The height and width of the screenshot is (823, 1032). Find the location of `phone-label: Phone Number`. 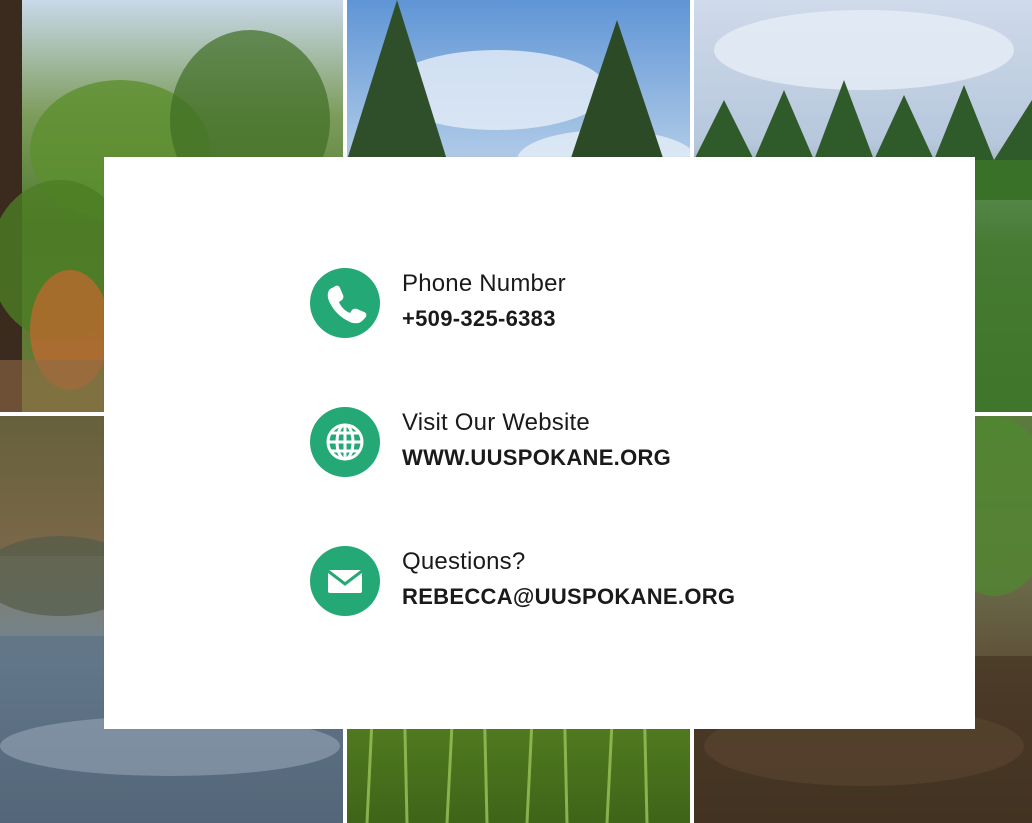

phone-label: Phone Number is located at coordinates (484, 283).